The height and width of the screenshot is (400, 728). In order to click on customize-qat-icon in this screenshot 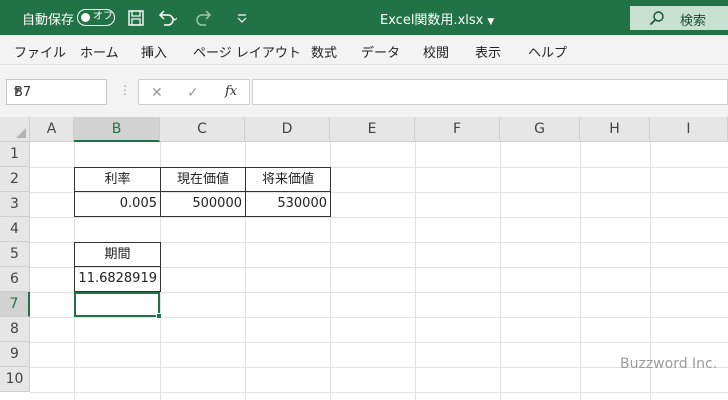, I will do `click(243, 18)`.